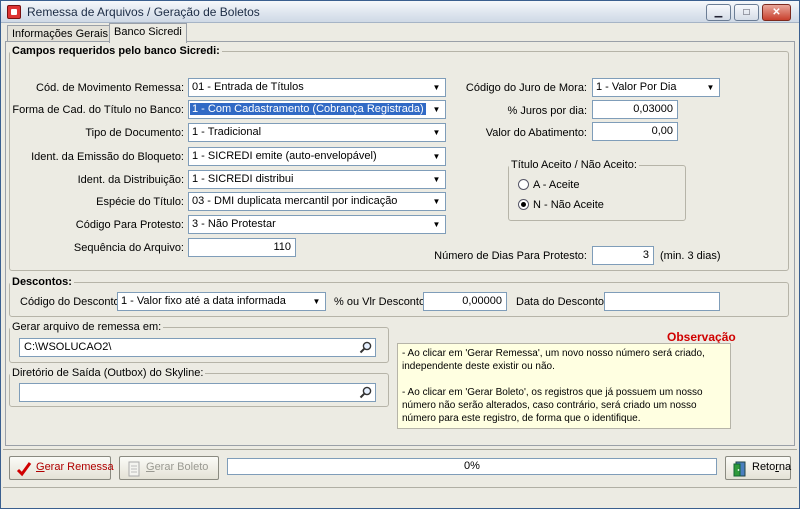 This screenshot has width=800, height=509. What do you see at coordinates (140, 202) in the screenshot?
I see `especie-label: Espécie do Título:` at bounding box center [140, 202].